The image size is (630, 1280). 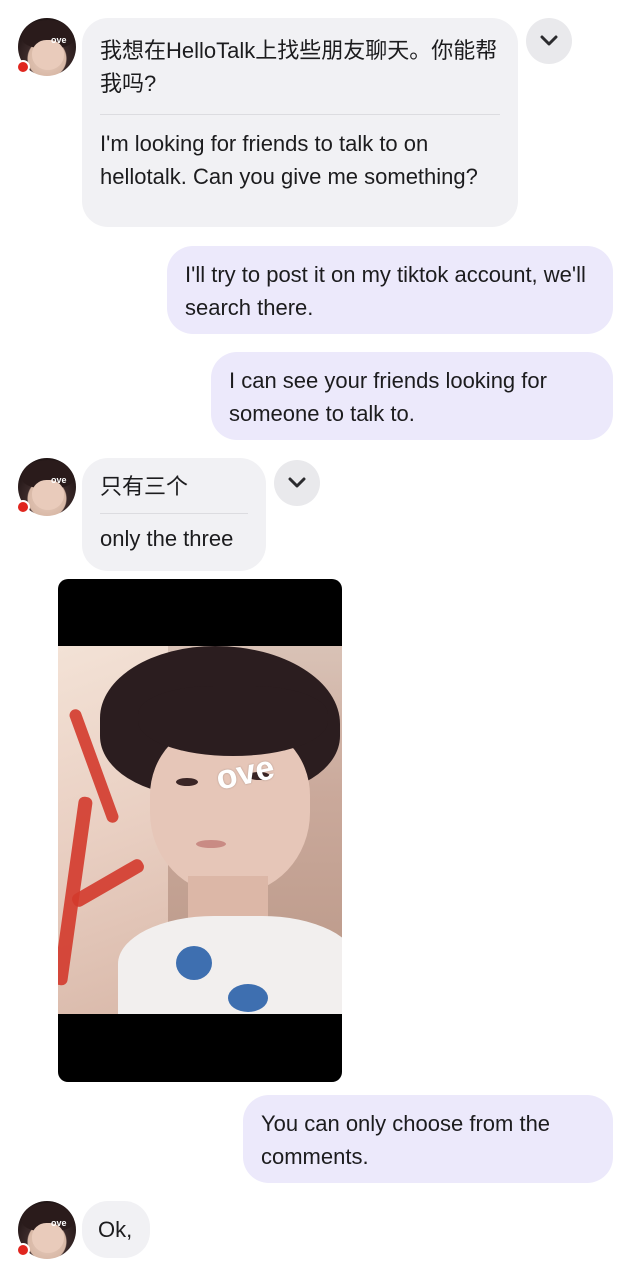 What do you see at coordinates (299, 67) in the screenshot?
I see `message-original-text: 我想在HelloTalk上找些朋友聊天。你能帮我吗?` at bounding box center [299, 67].